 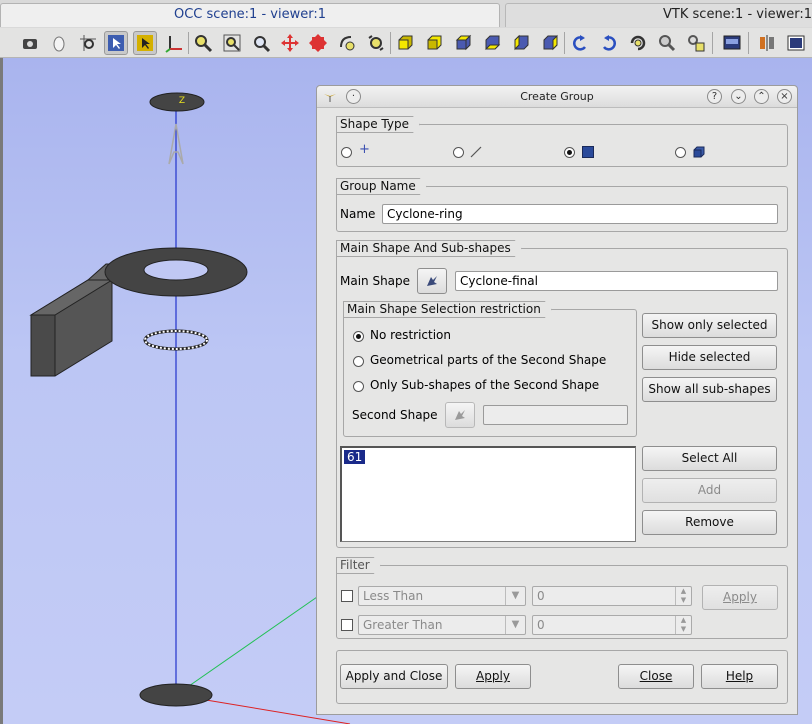 What do you see at coordinates (250, 15) in the screenshot?
I see `tab-occ-viewer: OCC scene:1 - viewer:1` at bounding box center [250, 15].